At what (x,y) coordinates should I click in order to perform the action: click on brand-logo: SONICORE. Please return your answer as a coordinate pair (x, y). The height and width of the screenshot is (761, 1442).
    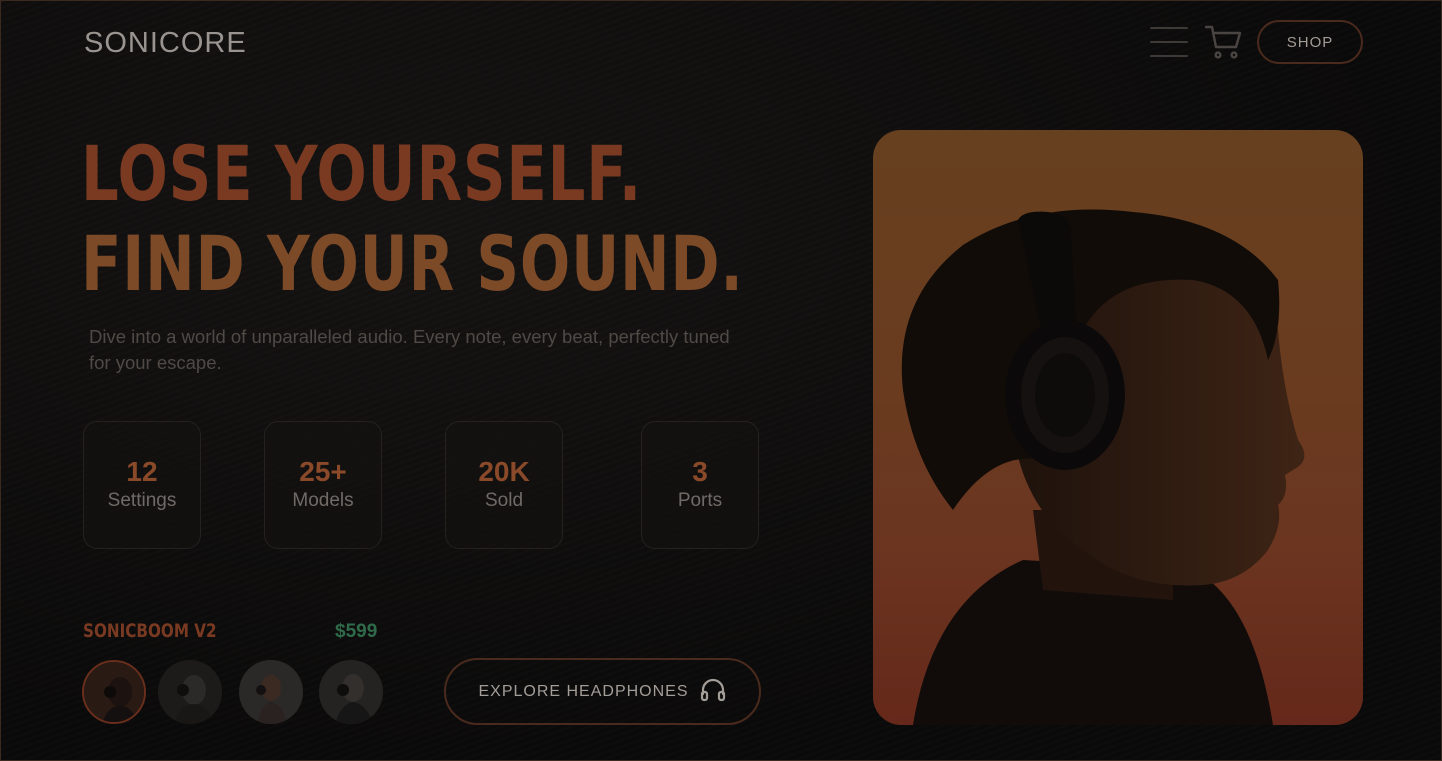
    Looking at the image, I should click on (165, 43).